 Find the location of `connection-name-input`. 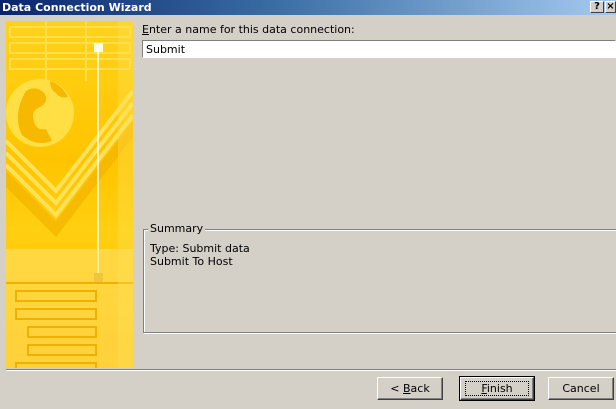

connection-name-input is located at coordinates (379, 49).